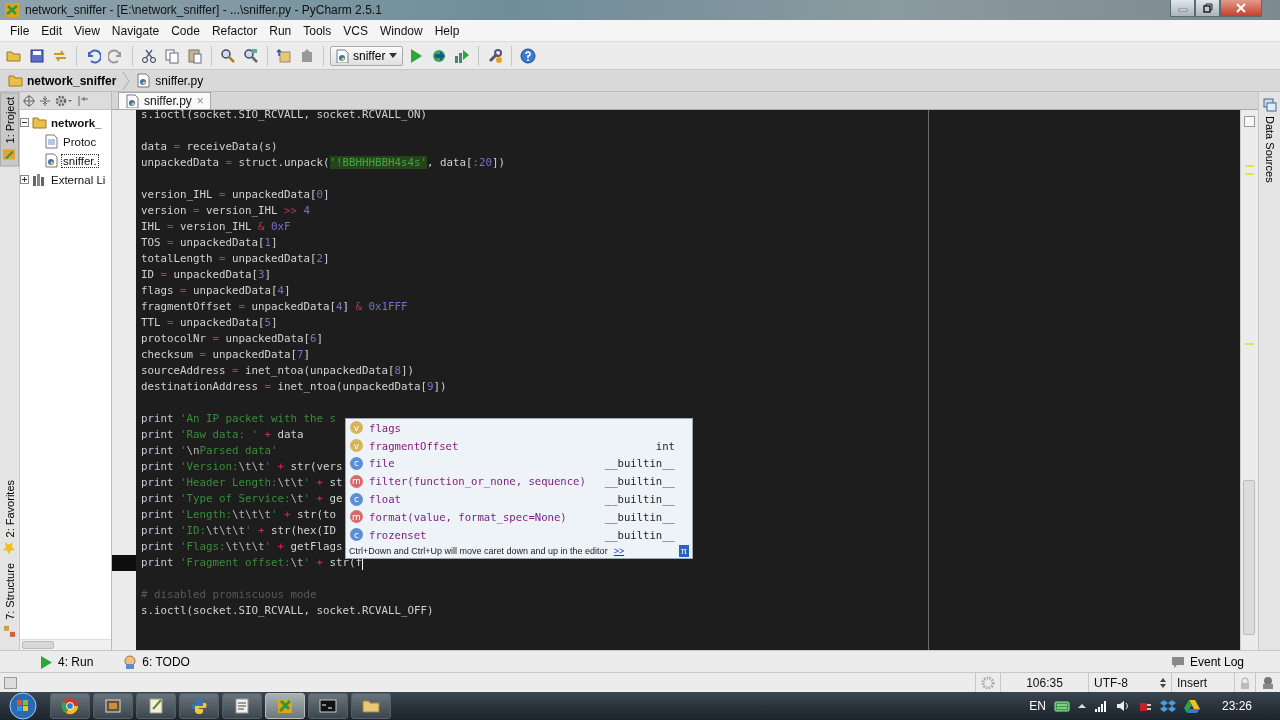 This screenshot has height=720, width=1280. What do you see at coordinates (519, 428) in the screenshot?
I see `completion-item: v flags` at bounding box center [519, 428].